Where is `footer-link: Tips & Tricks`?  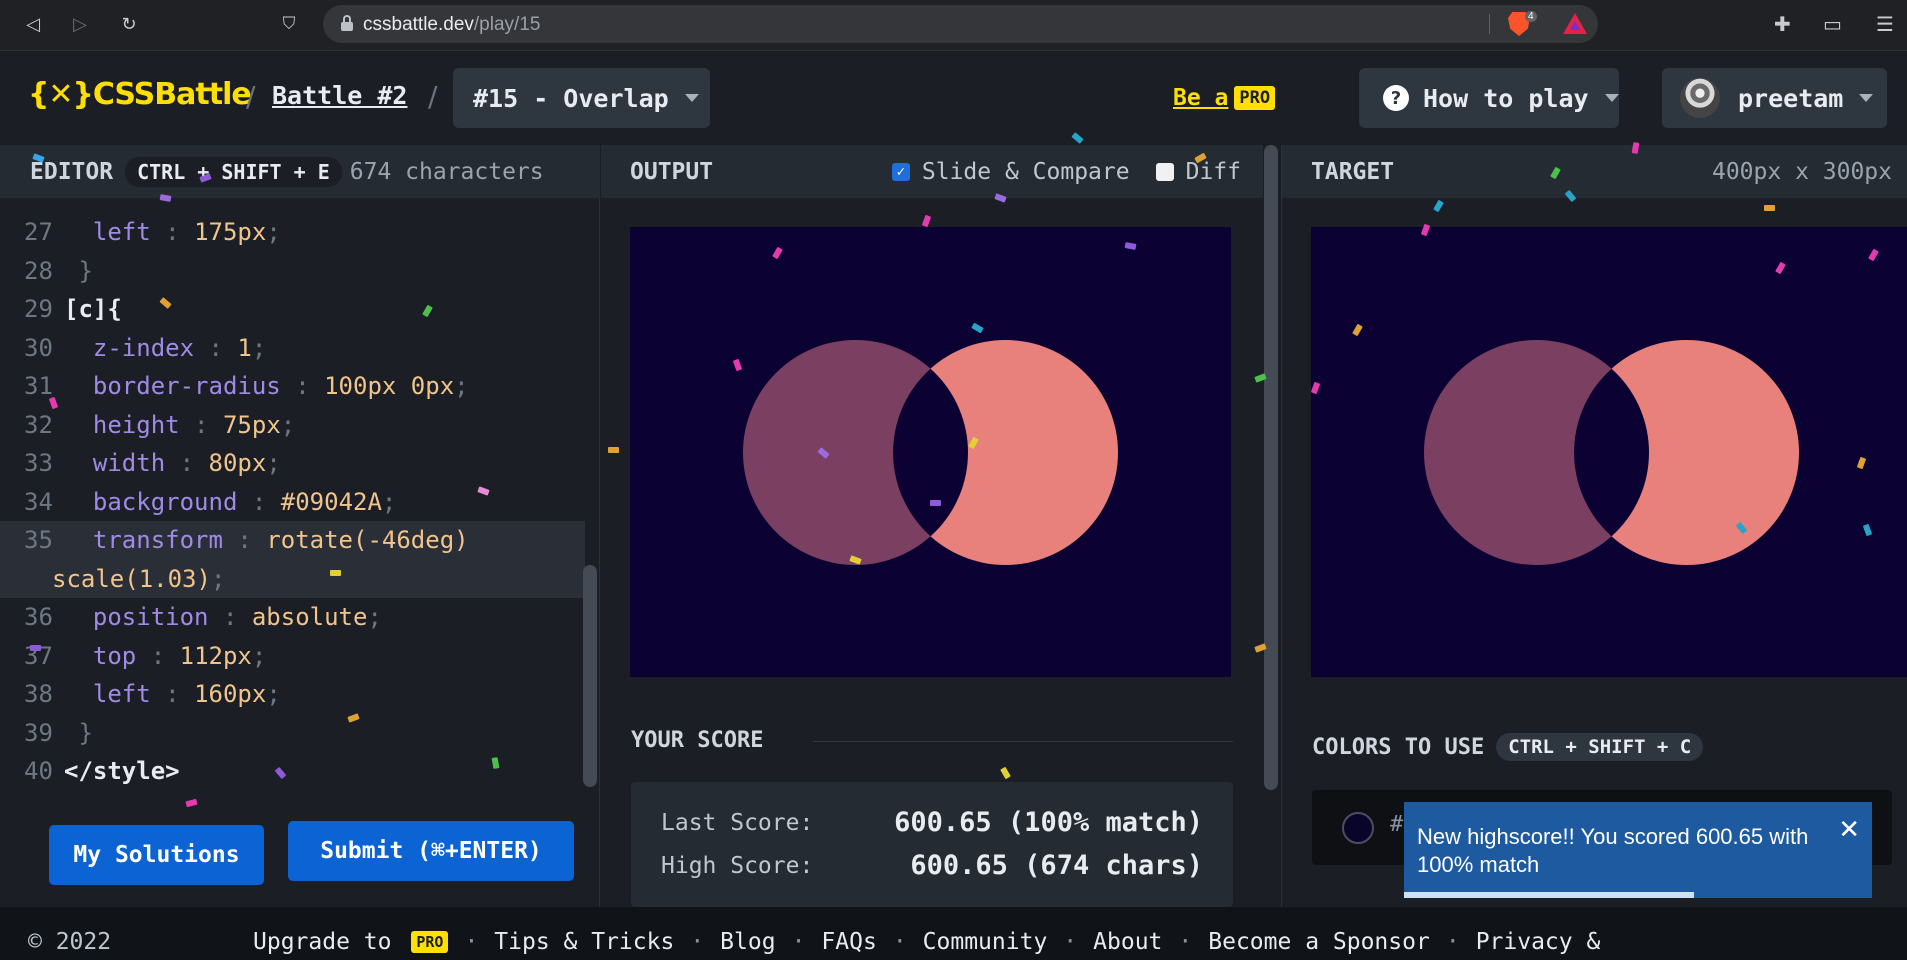
footer-link: Tips & Tricks is located at coordinates (584, 942).